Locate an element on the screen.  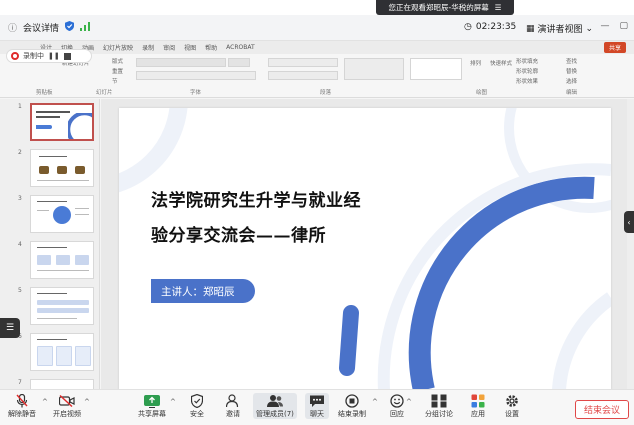
share-screen-button: 共享屏幕 is located at coordinates (152, 406).